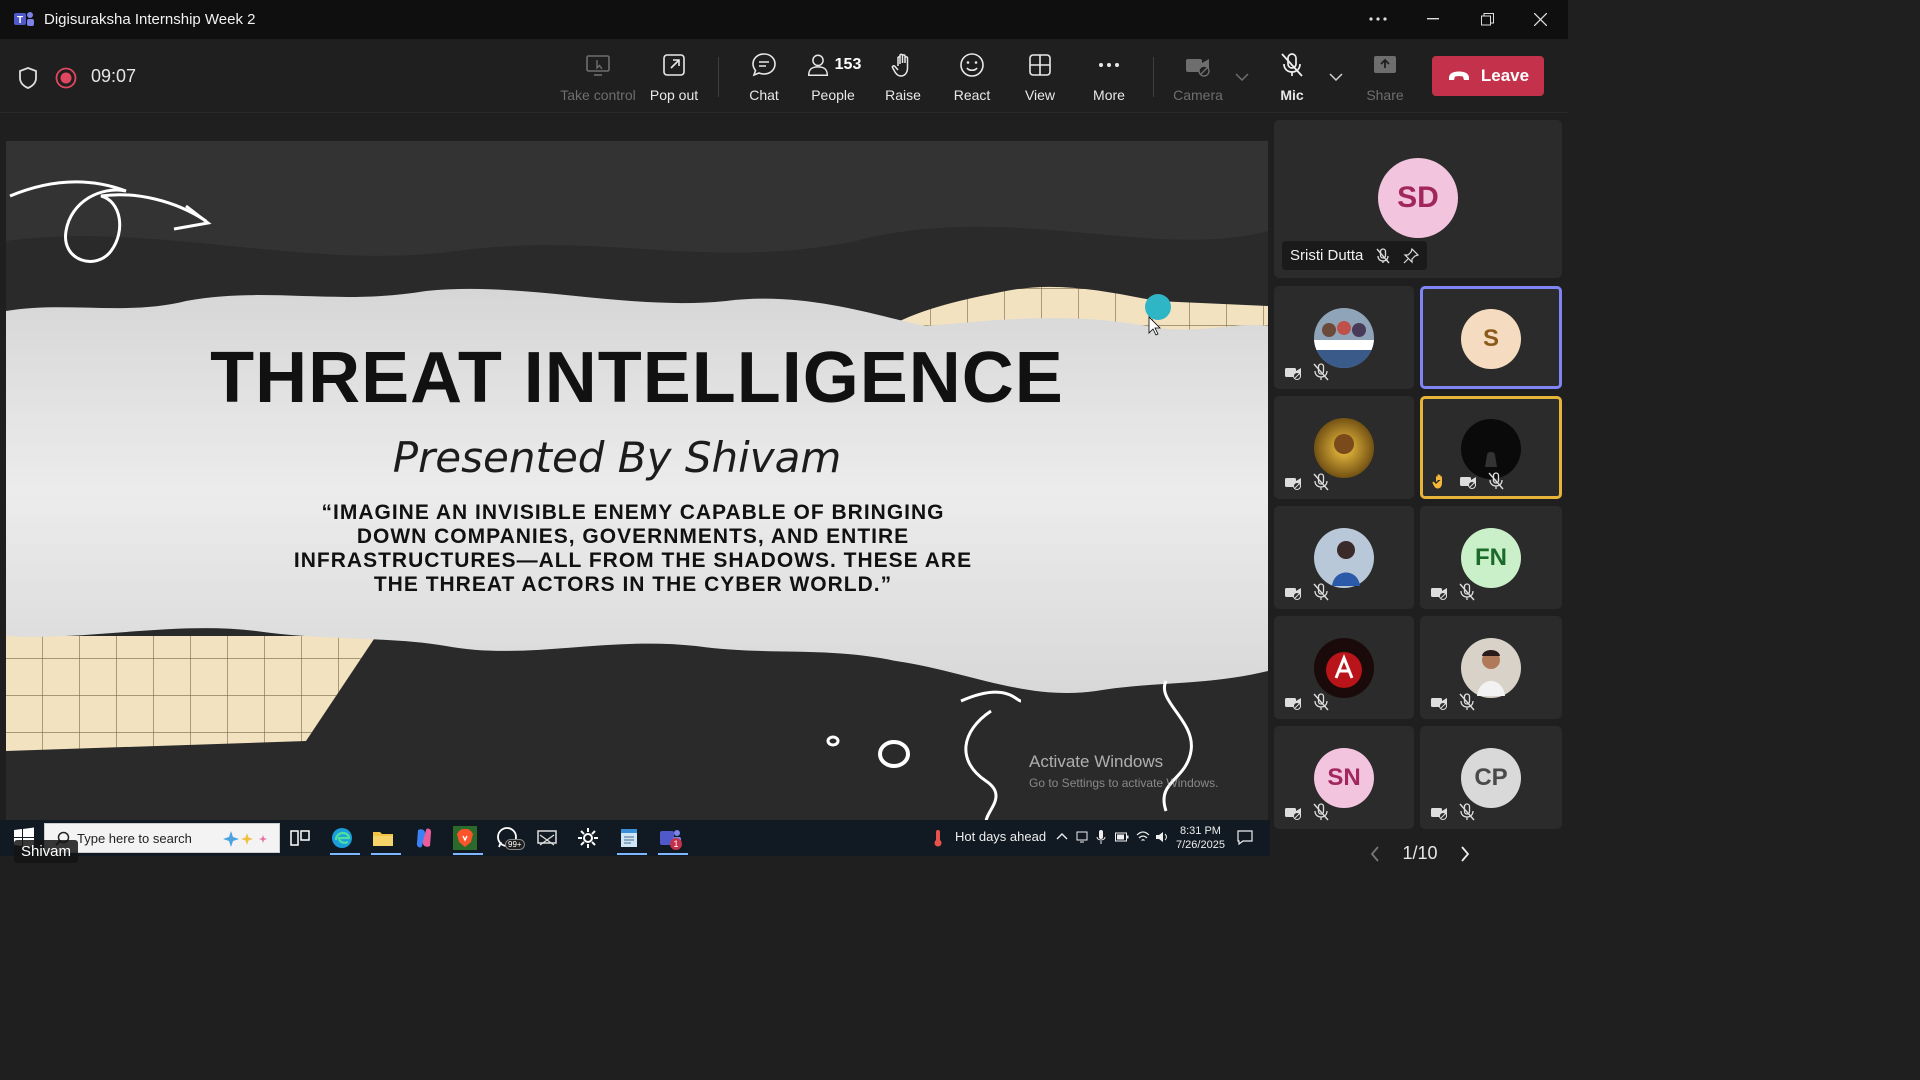 The height and width of the screenshot is (1080, 1920). I want to click on participant-tile-active: S, so click(1491, 337).